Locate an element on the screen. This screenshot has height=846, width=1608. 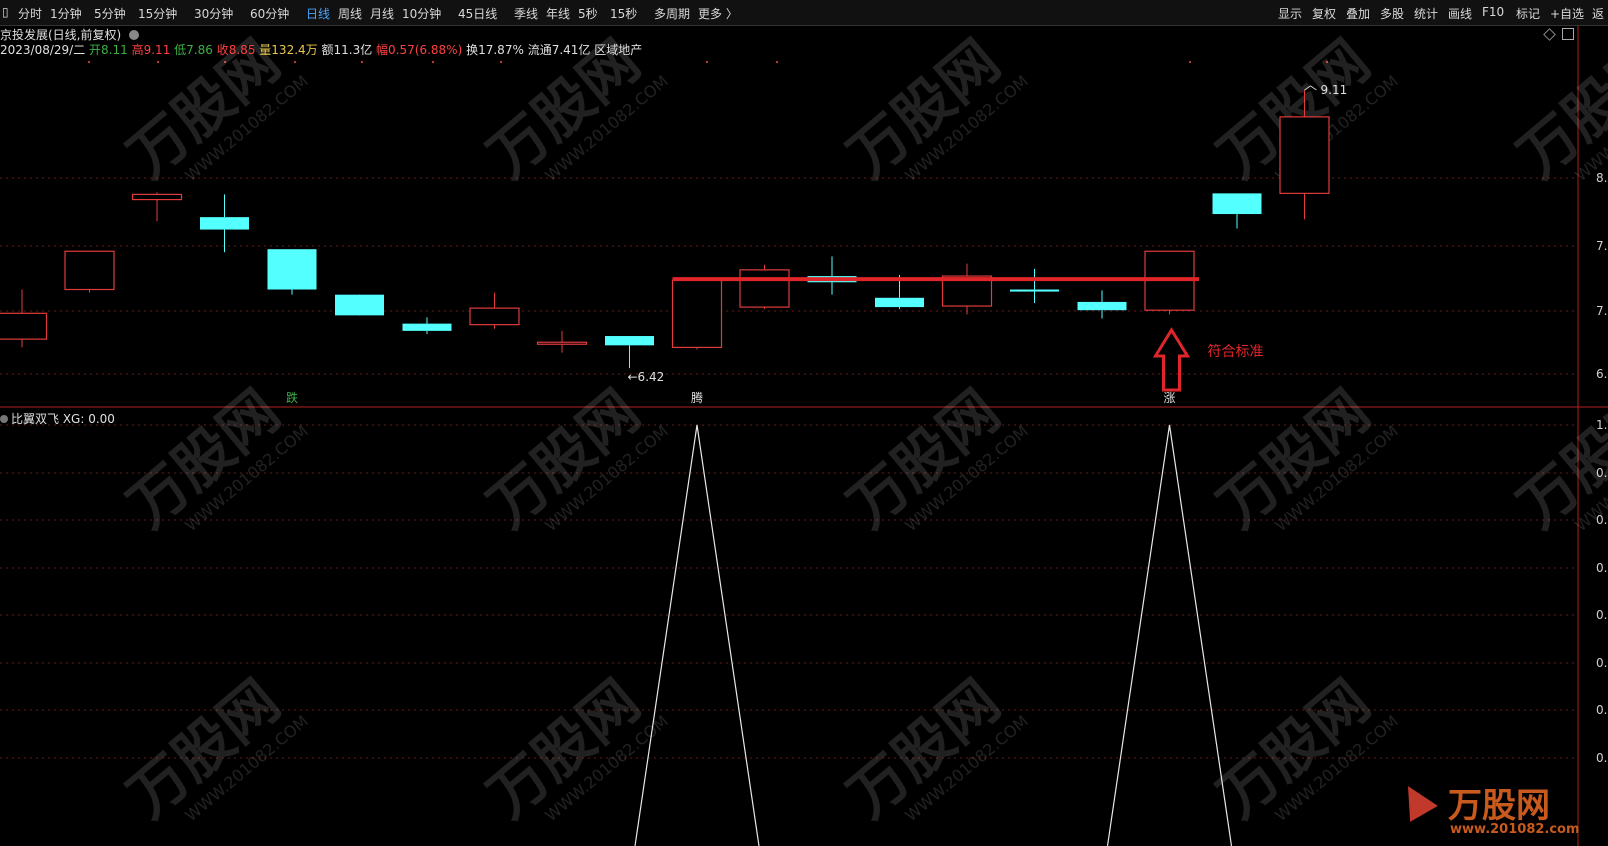
window-icon is located at coordinates (1568, 34).